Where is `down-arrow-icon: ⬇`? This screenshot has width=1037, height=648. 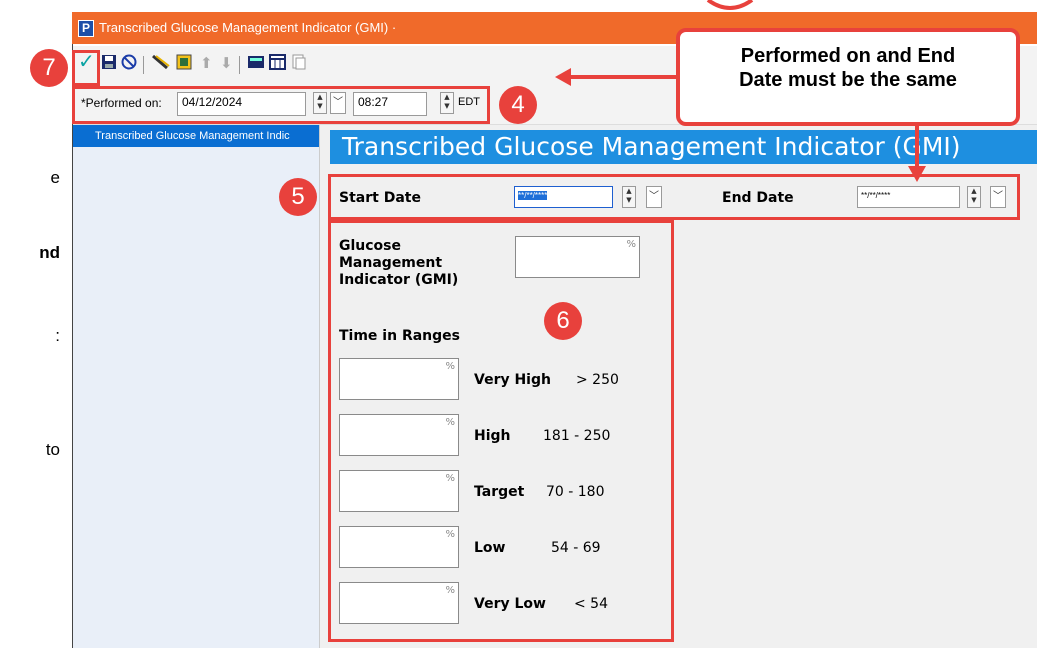 down-arrow-icon: ⬇ is located at coordinates (226, 63).